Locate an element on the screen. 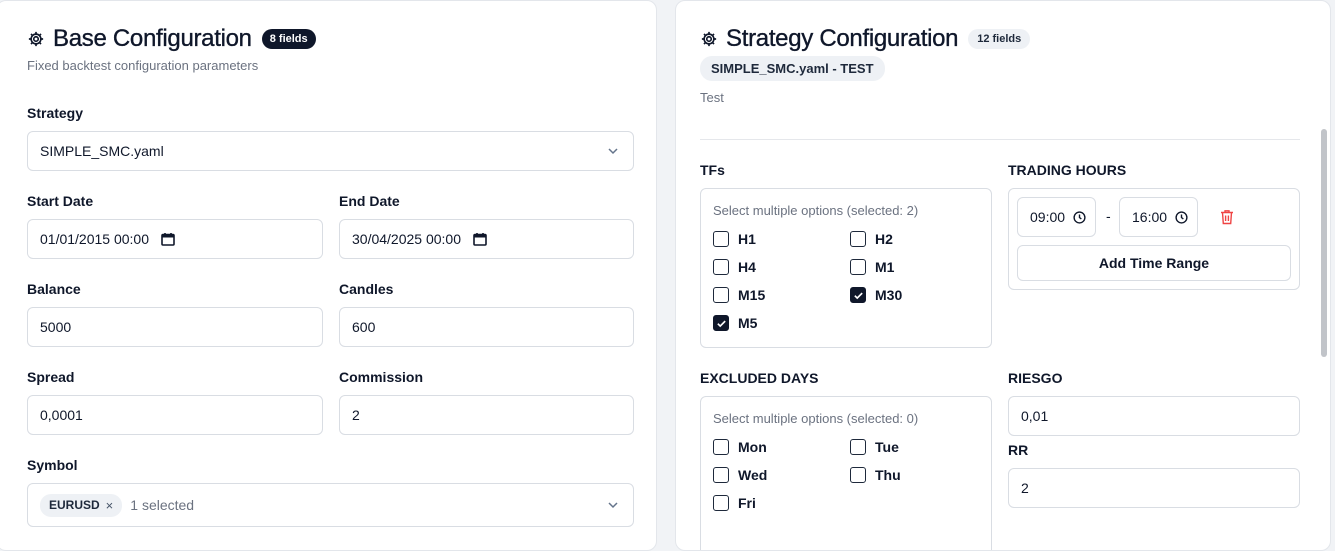  day-option-label: Thu is located at coordinates (888, 475).